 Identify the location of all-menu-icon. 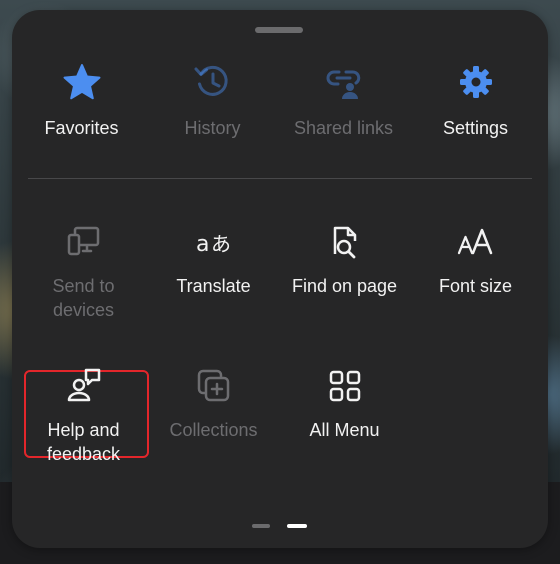
(344, 386).